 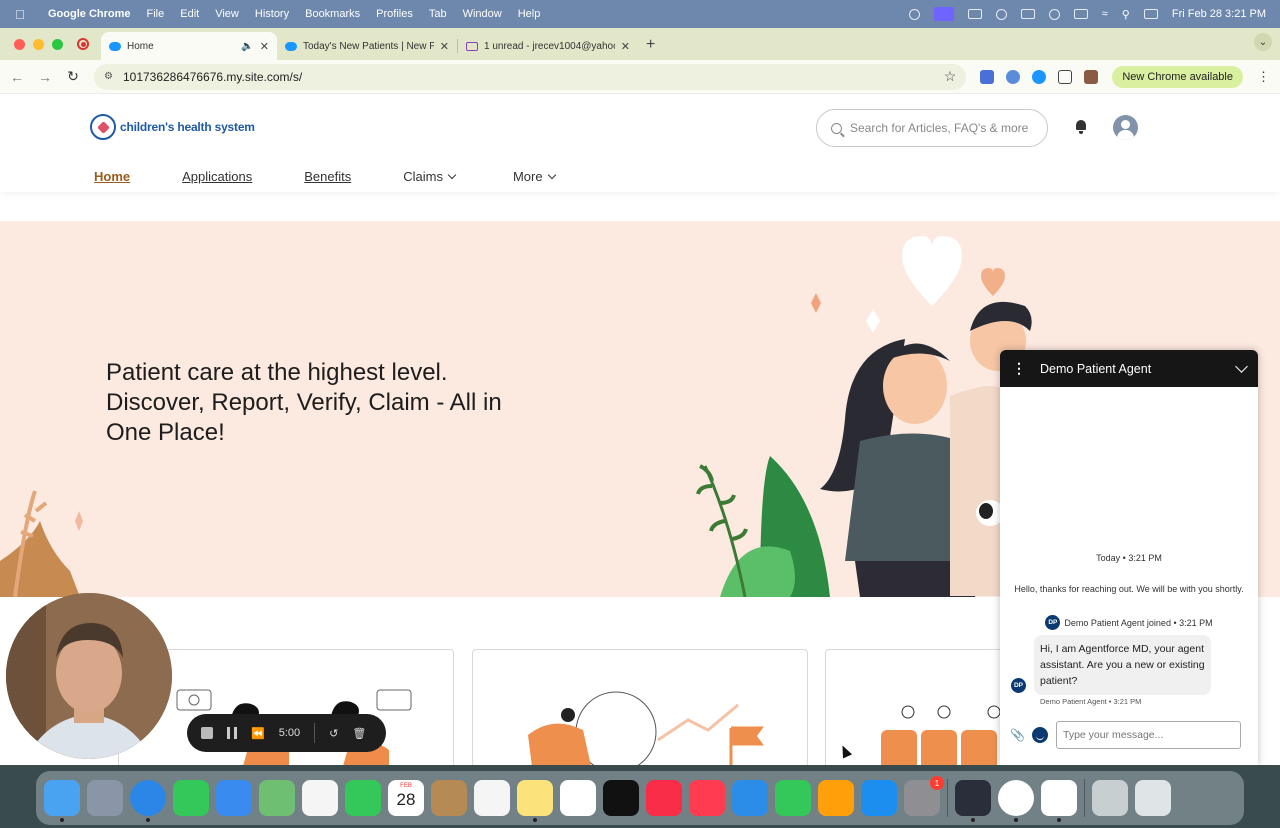 I want to click on contacts-icon, so click(x=449, y=798).